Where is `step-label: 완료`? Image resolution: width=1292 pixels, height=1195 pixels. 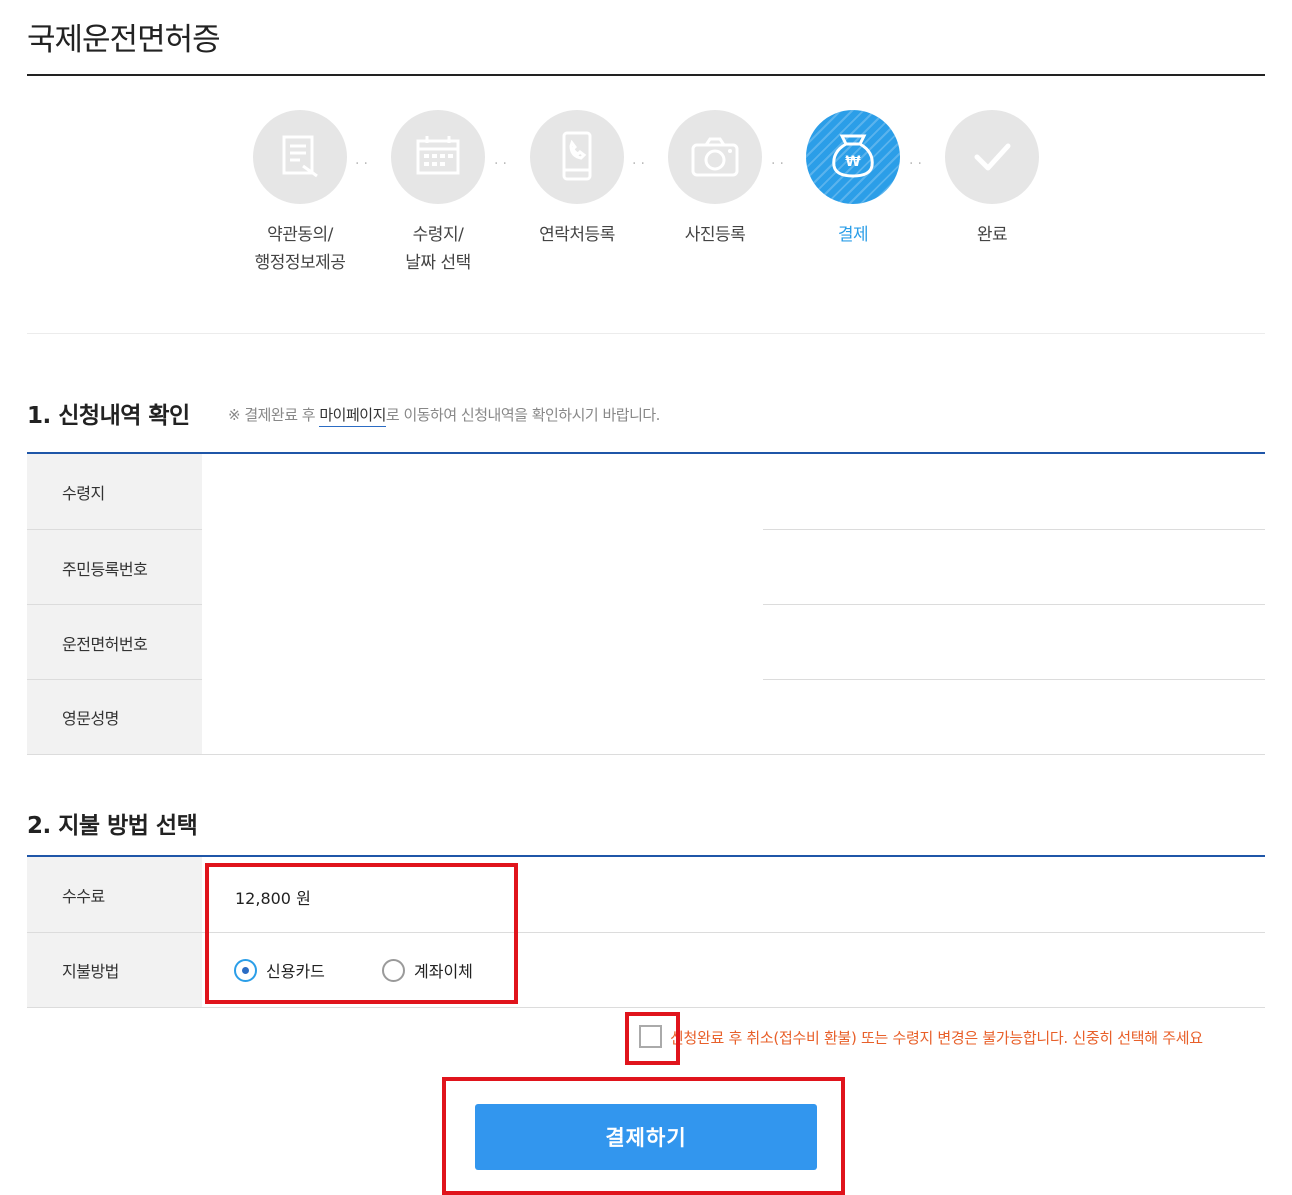 step-label: 완료 is located at coordinates (992, 235).